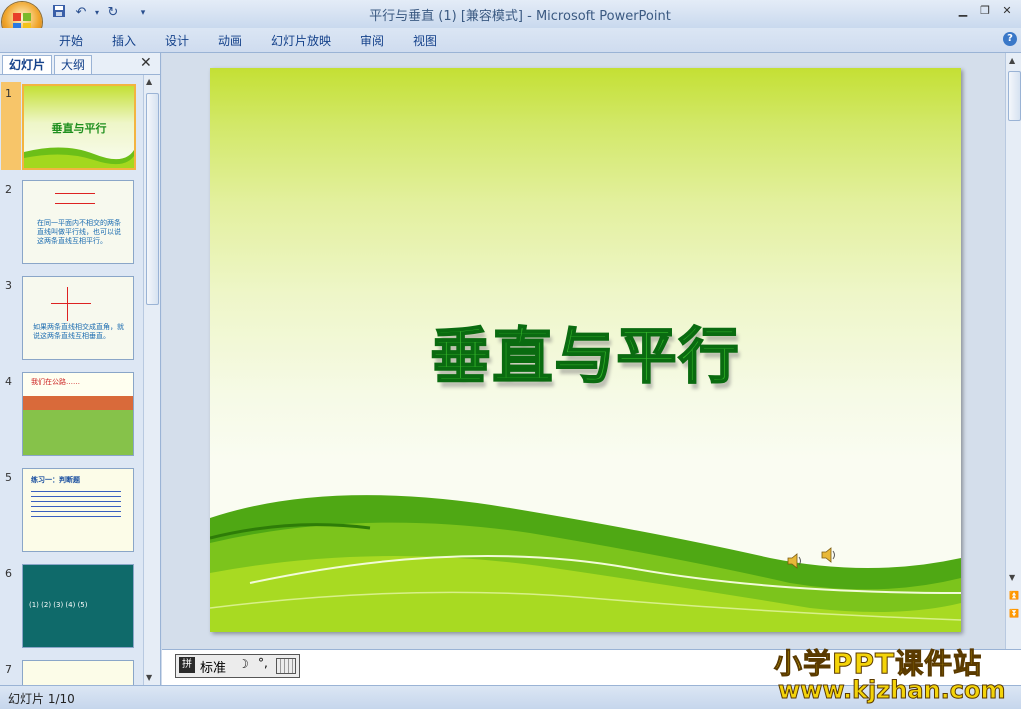 This screenshot has width=1021, height=709. Describe the element at coordinates (963, 12) in the screenshot. I see `minimize-button: ▁` at that location.